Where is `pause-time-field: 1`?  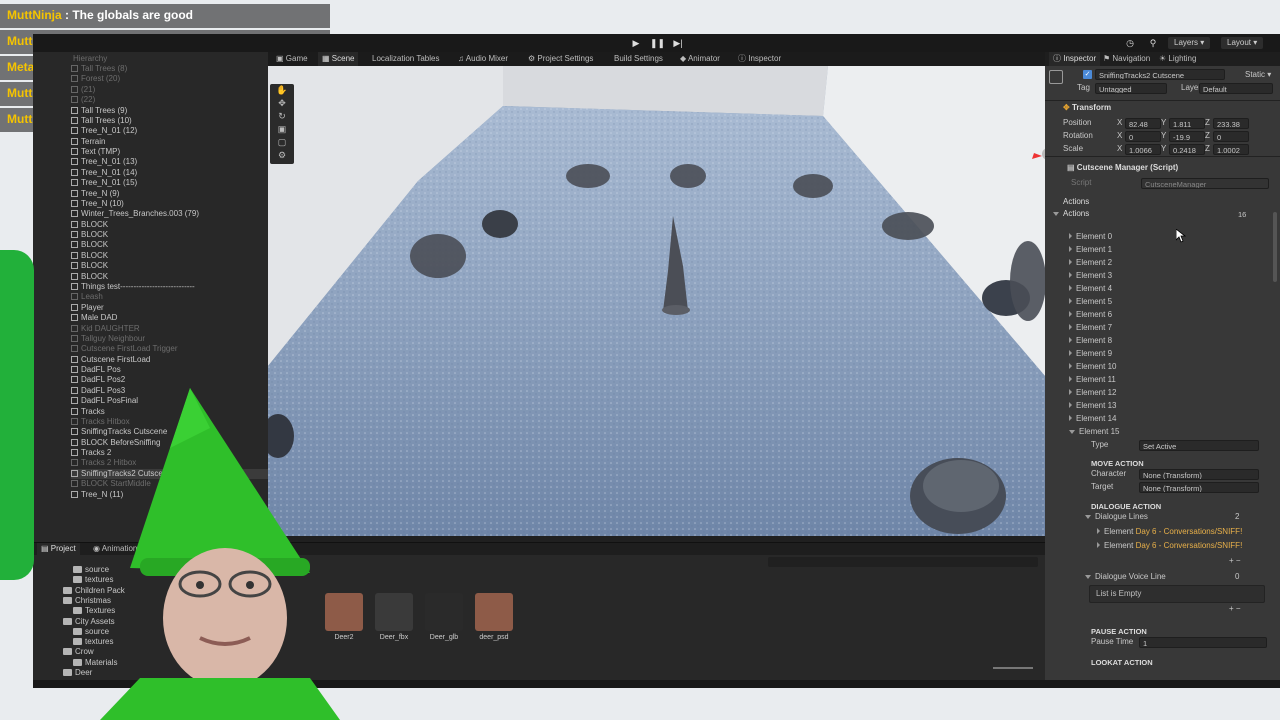
pause-time-field: 1 is located at coordinates (1203, 642).